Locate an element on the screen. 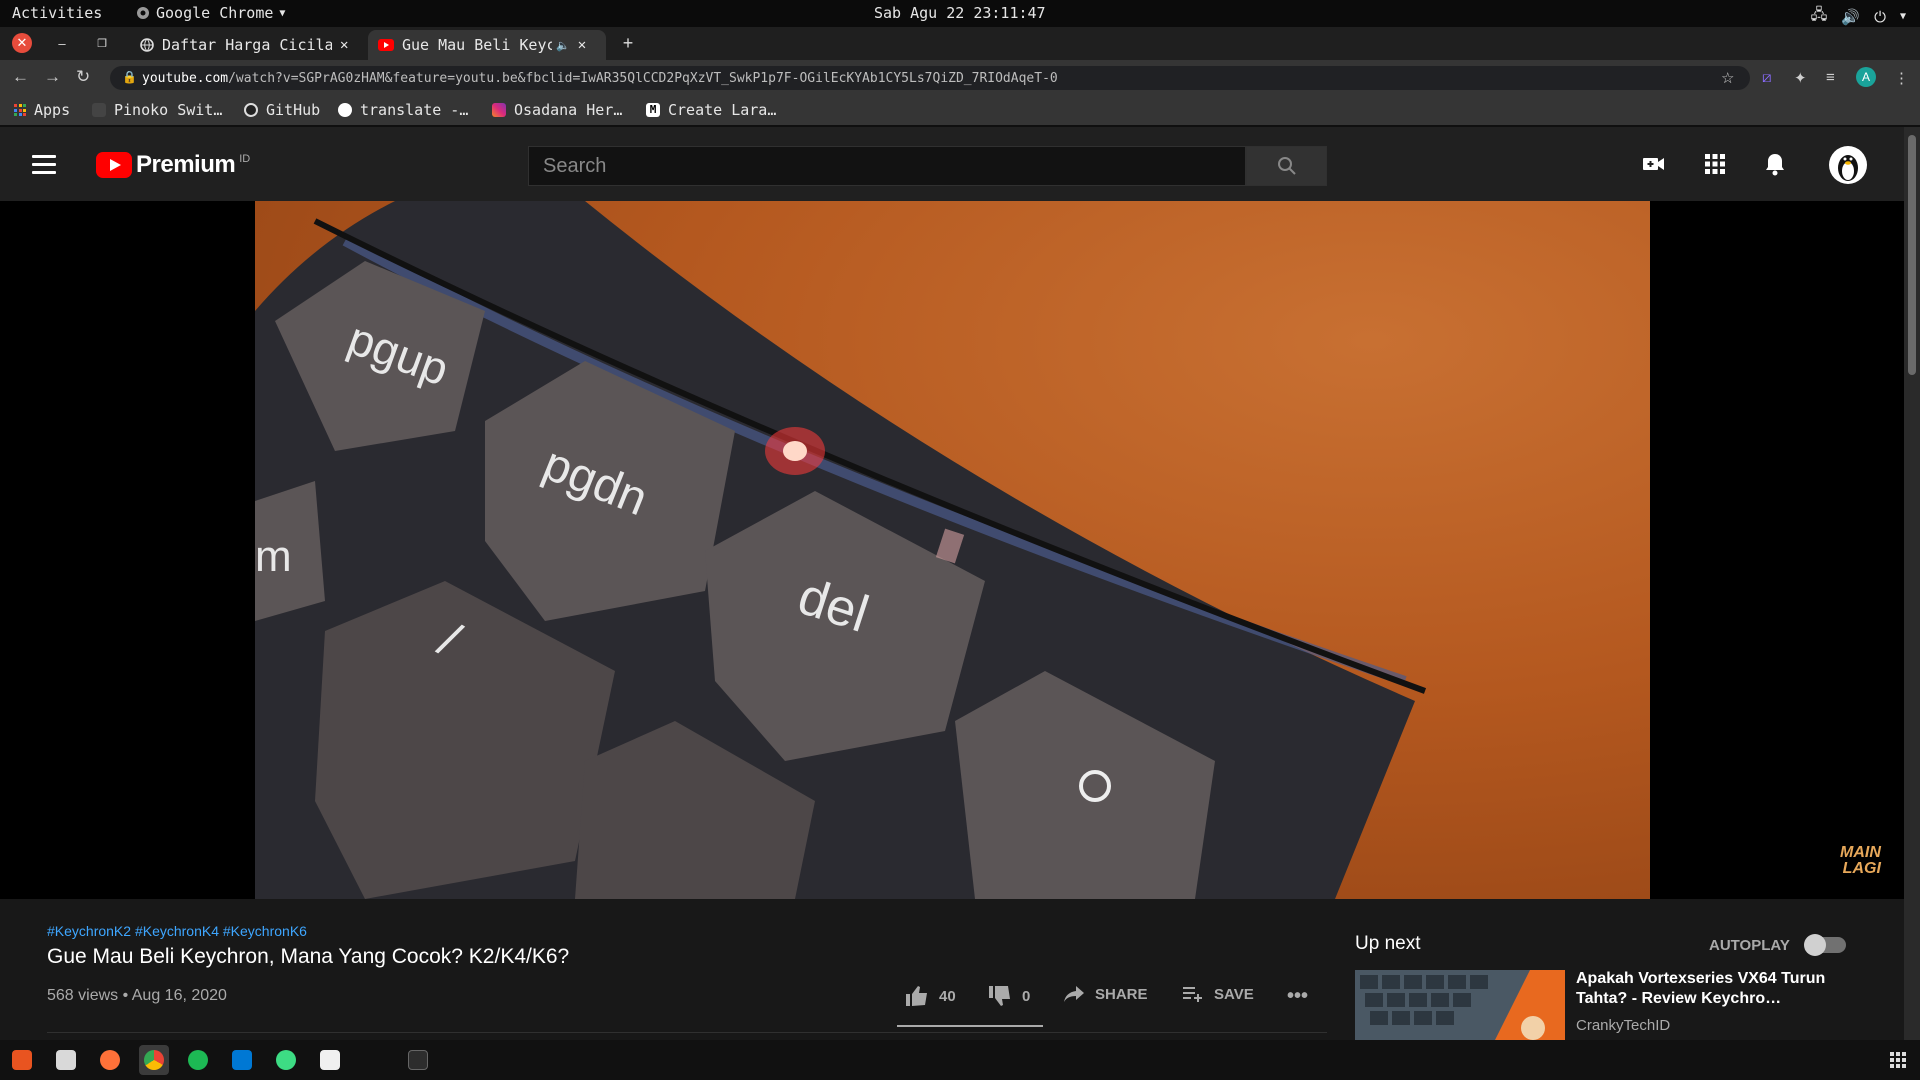 This screenshot has height=1080, width=1920. key-m: m is located at coordinates (290, 551).